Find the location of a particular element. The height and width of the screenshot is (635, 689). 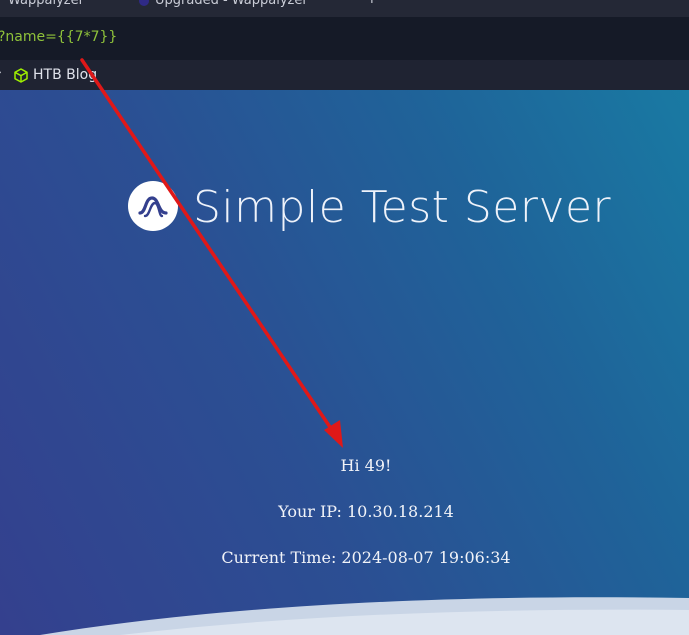

tab-label: Upgraded - Wappalyzer is located at coordinates (231, 4).